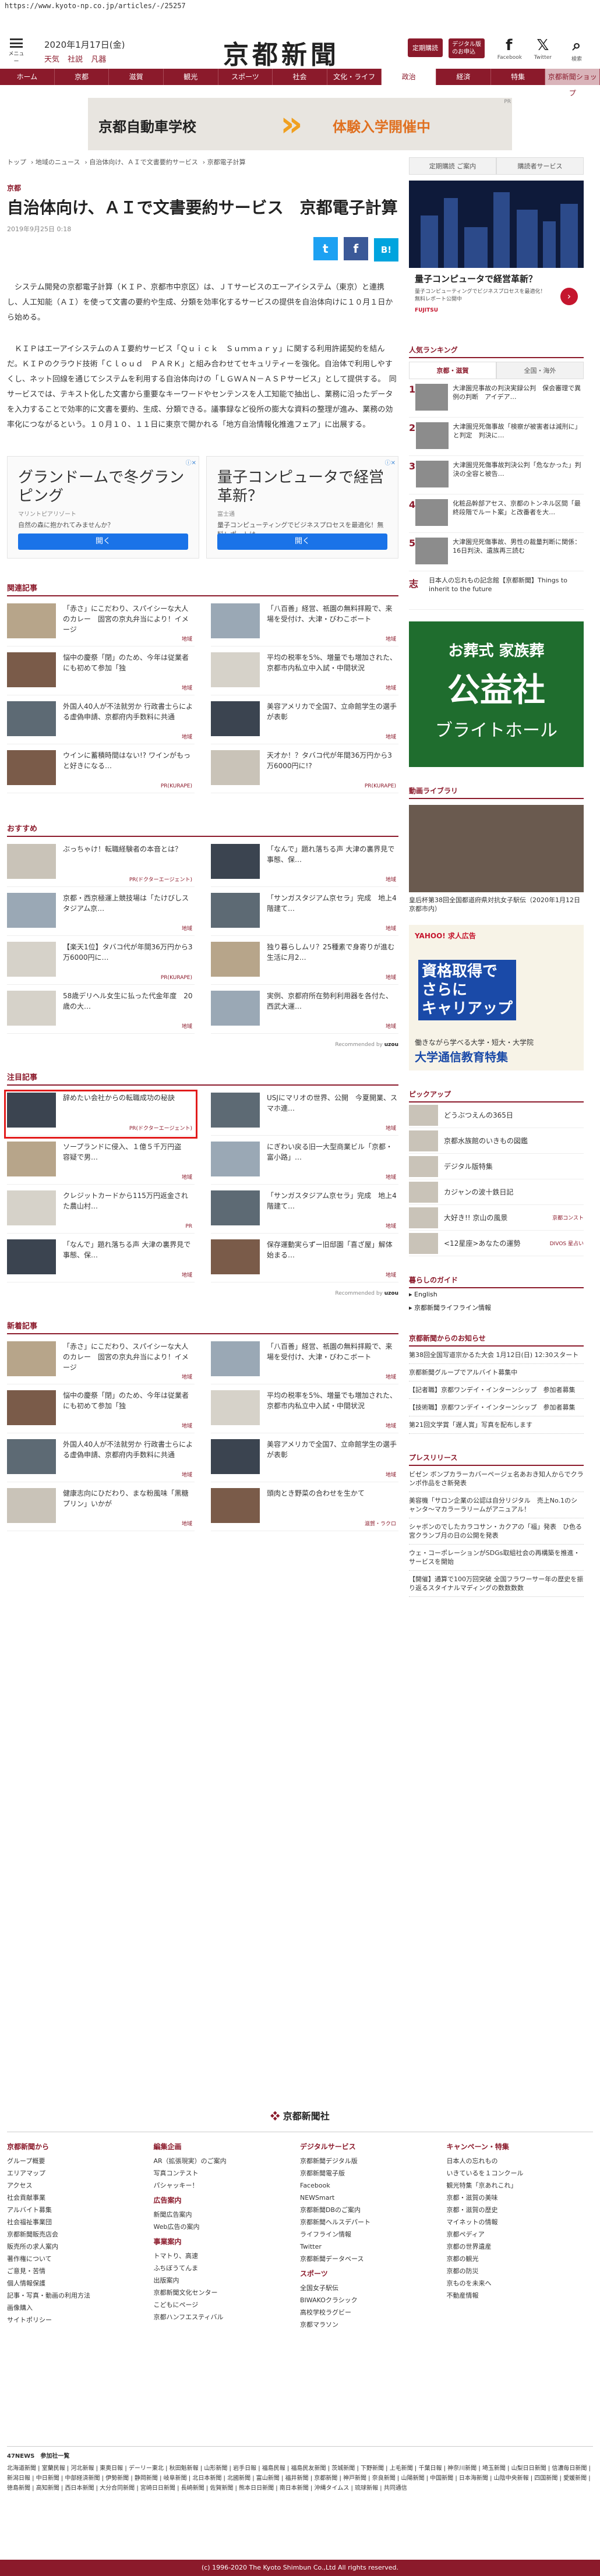 The width and height of the screenshot is (600, 2576). I want to click on latest-item: 健康志向にひだわり、まな粉風味「黒糖プリン」いかが 地域, so click(101, 1509).